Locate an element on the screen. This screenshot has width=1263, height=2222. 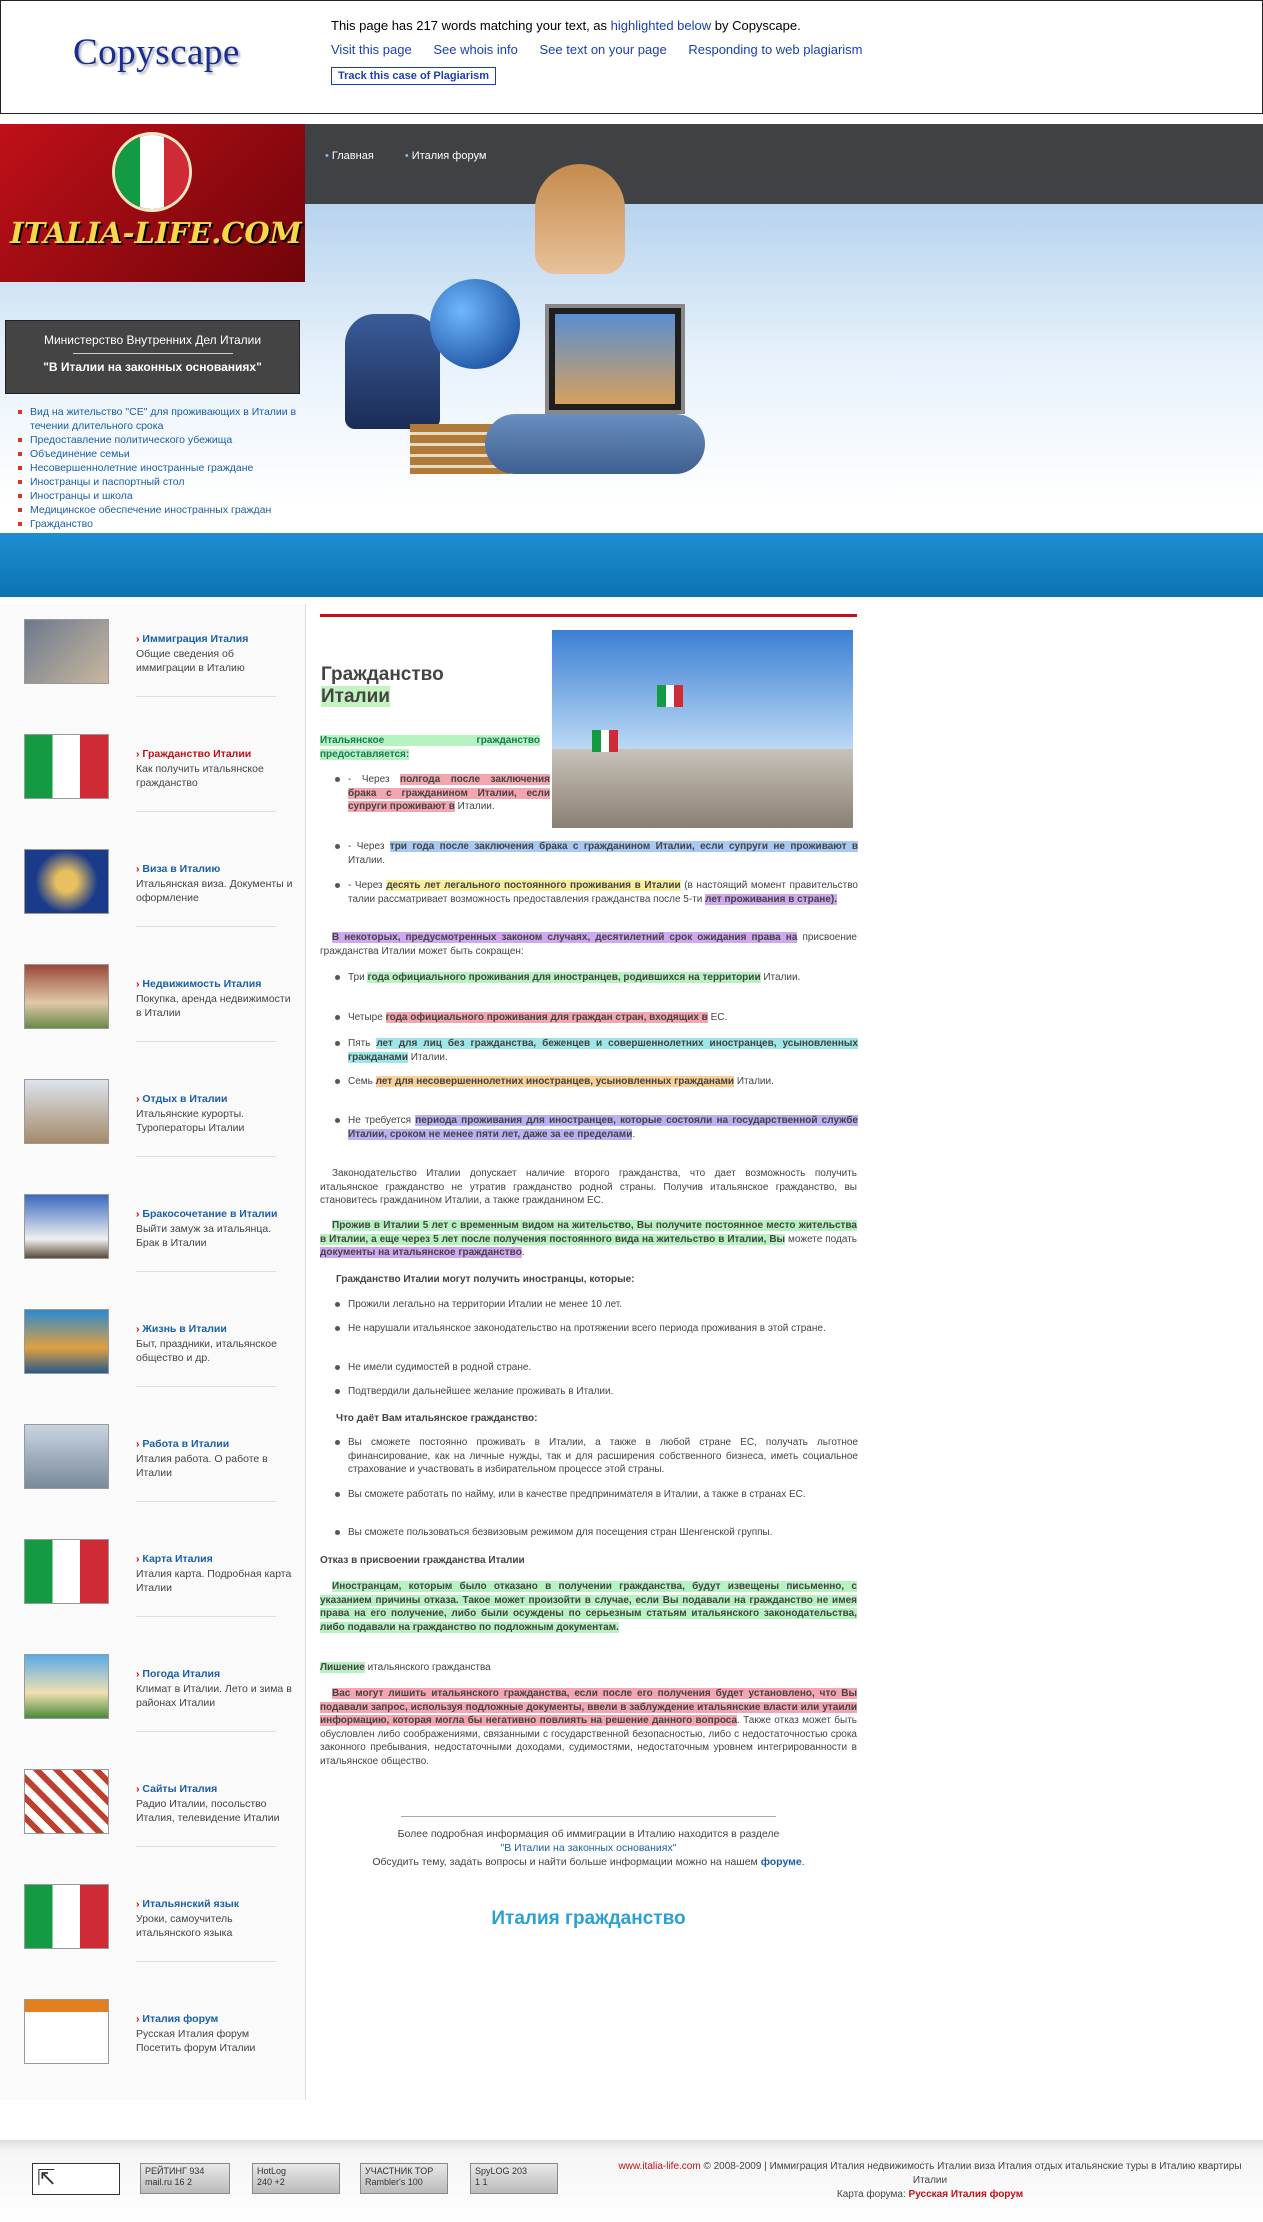
top-nav: Главная Италия форум is located at coordinates (419, 156).